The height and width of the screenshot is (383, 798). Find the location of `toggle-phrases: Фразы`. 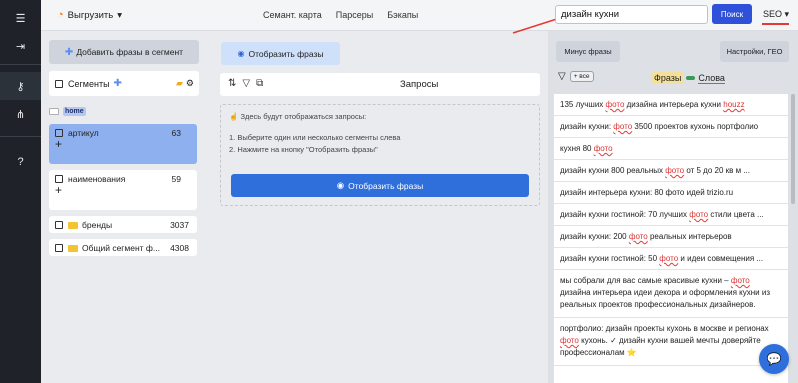

toggle-phrases: Фразы is located at coordinates (668, 78).